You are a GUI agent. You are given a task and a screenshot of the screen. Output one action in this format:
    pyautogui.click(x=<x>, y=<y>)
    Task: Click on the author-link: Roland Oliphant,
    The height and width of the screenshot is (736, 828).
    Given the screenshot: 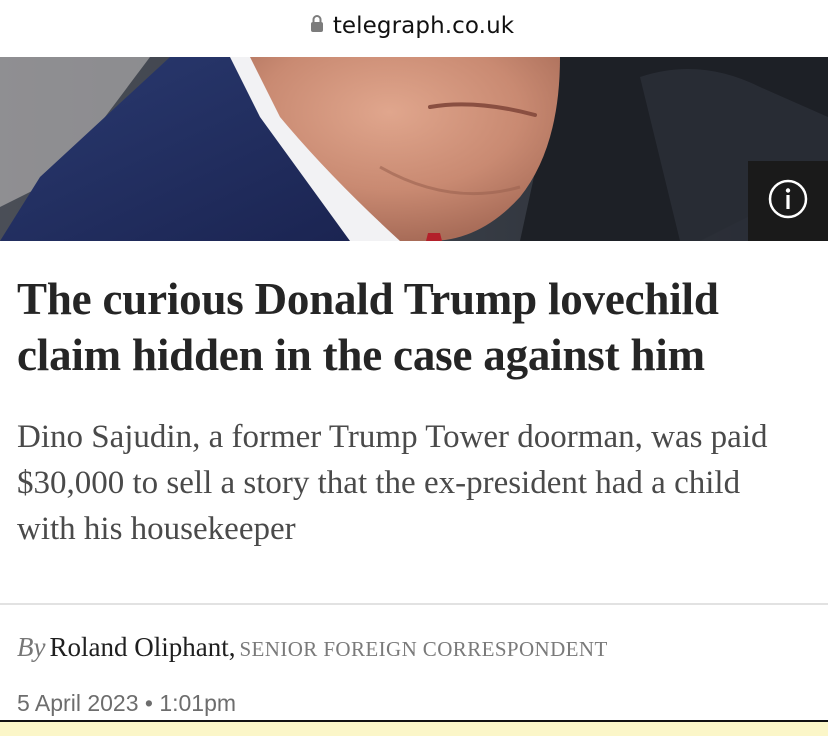 What is the action you would take?
    pyautogui.click(x=142, y=647)
    